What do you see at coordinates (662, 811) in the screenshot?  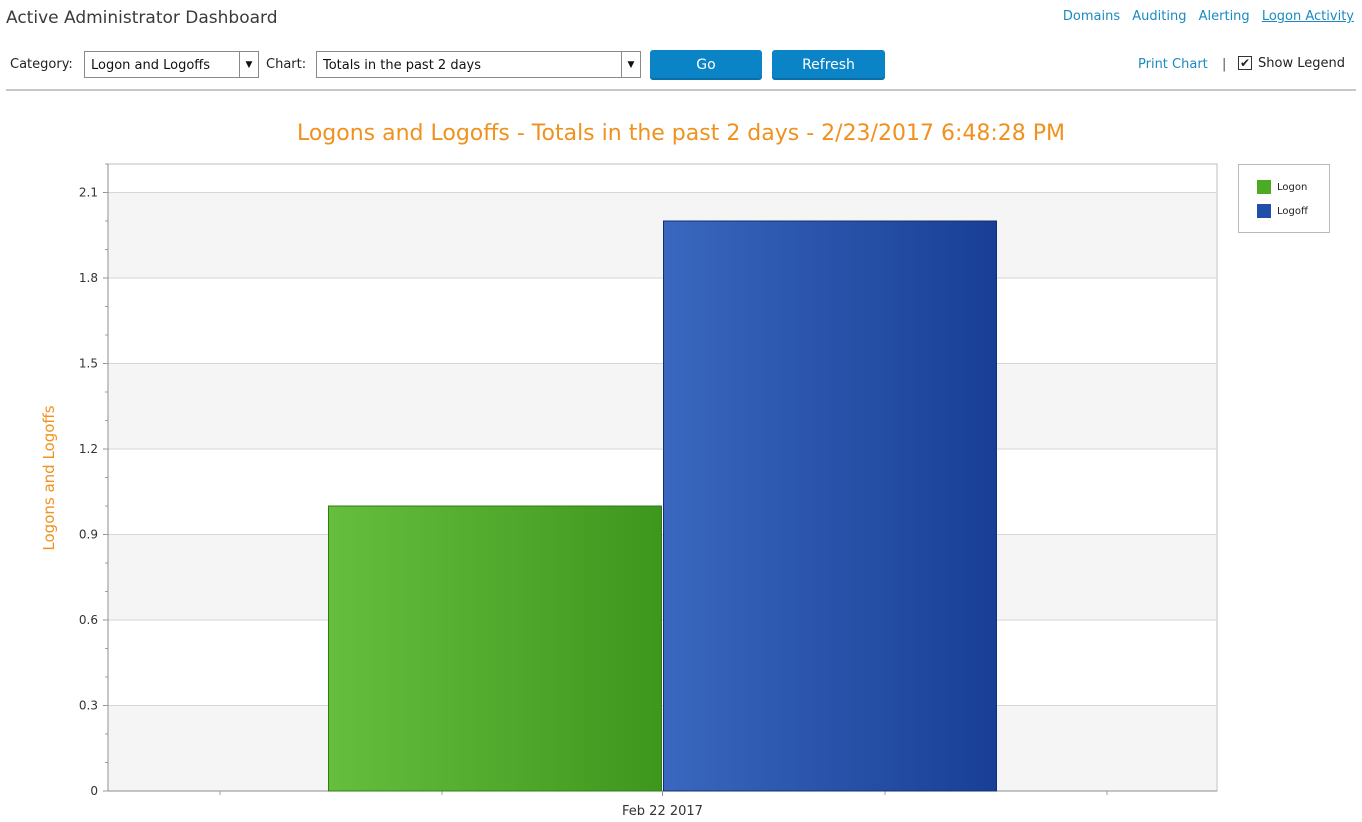 I see `x-tick-label: Feb 22 2017` at bounding box center [662, 811].